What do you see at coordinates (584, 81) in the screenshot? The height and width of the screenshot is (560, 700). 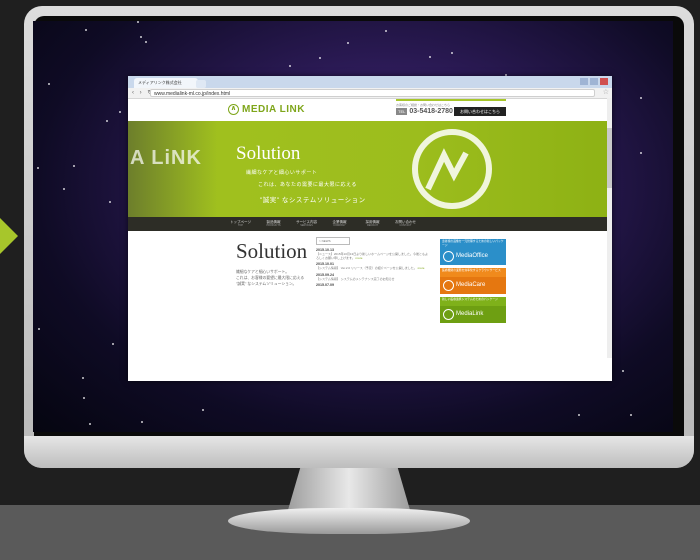 I see `minimize-button` at bounding box center [584, 81].